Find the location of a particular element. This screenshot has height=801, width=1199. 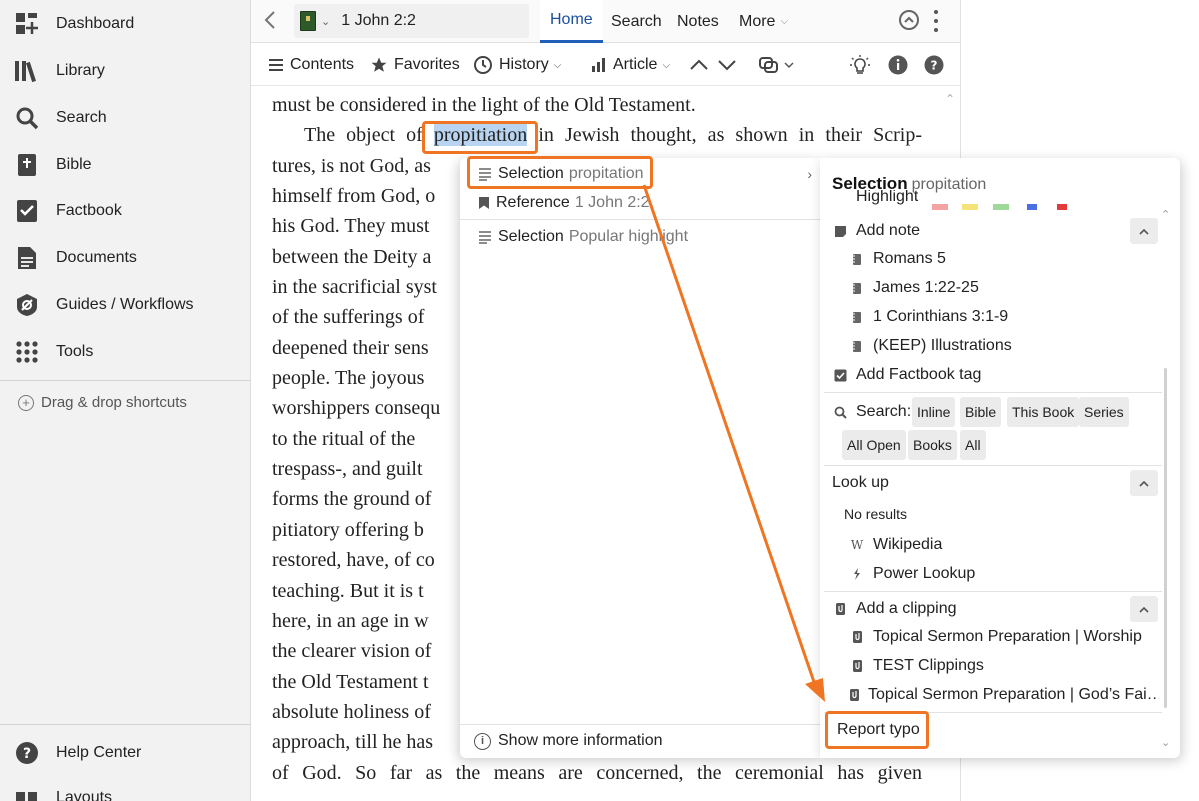

show-more-label: Show more information is located at coordinates (580, 740).